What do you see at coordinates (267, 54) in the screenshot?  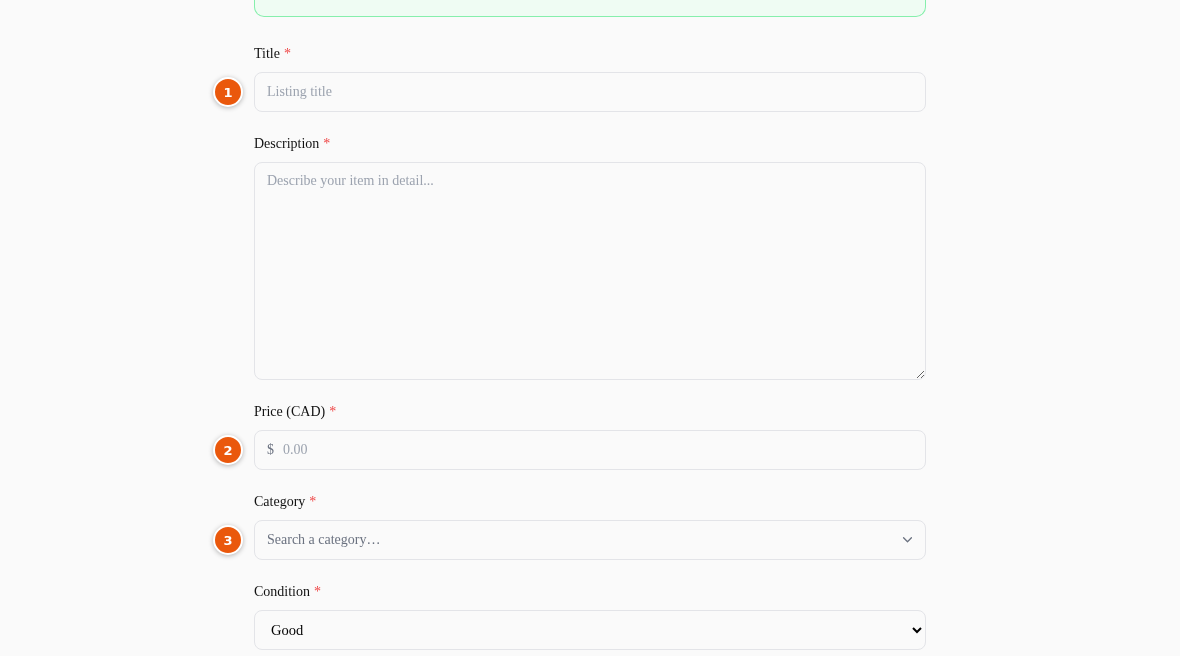 I see `field-label: Title` at bounding box center [267, 54].